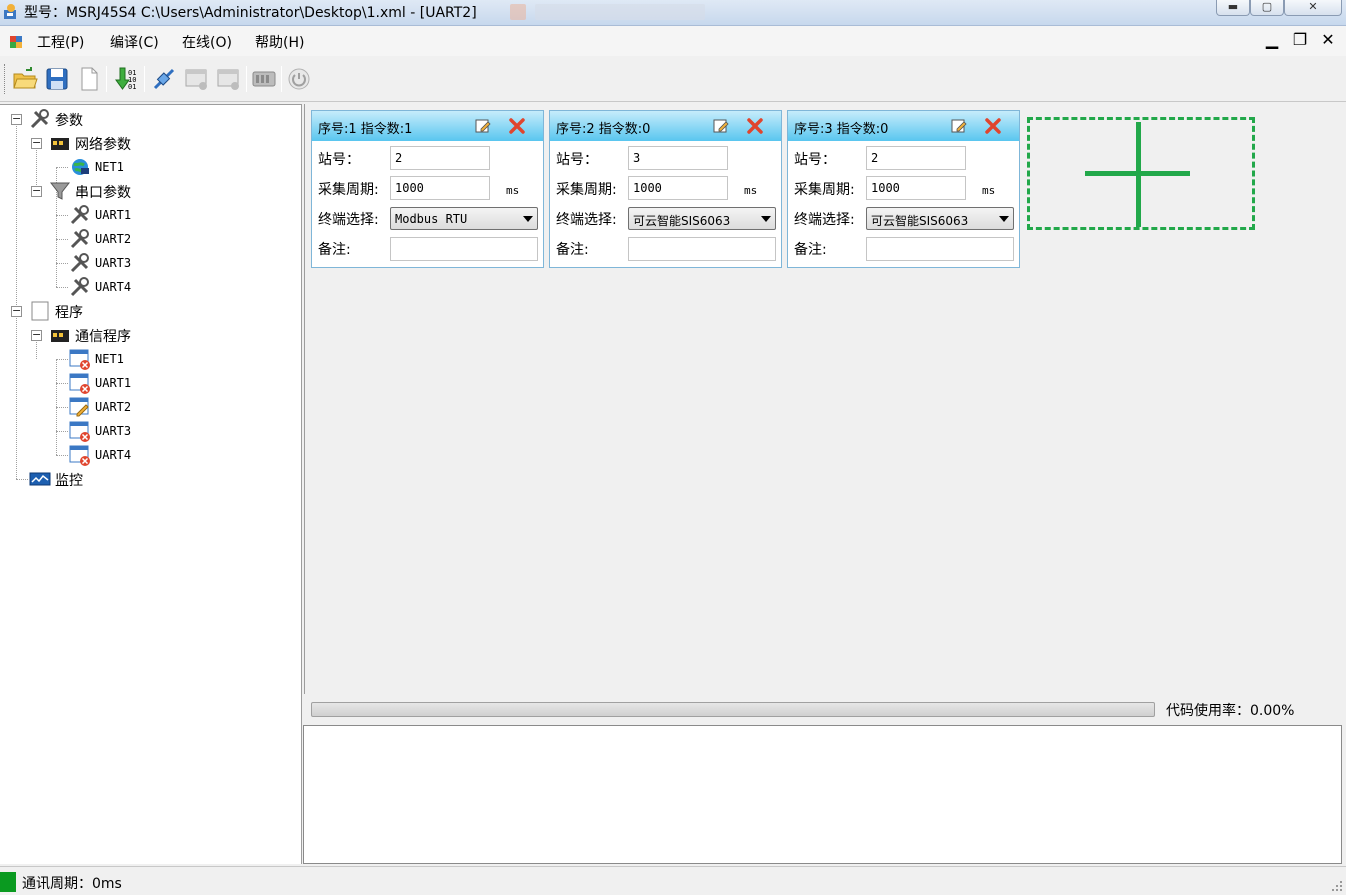 This screenshot has width=1346, height=895. I want to click on add-command-button, so click(1141, 173).